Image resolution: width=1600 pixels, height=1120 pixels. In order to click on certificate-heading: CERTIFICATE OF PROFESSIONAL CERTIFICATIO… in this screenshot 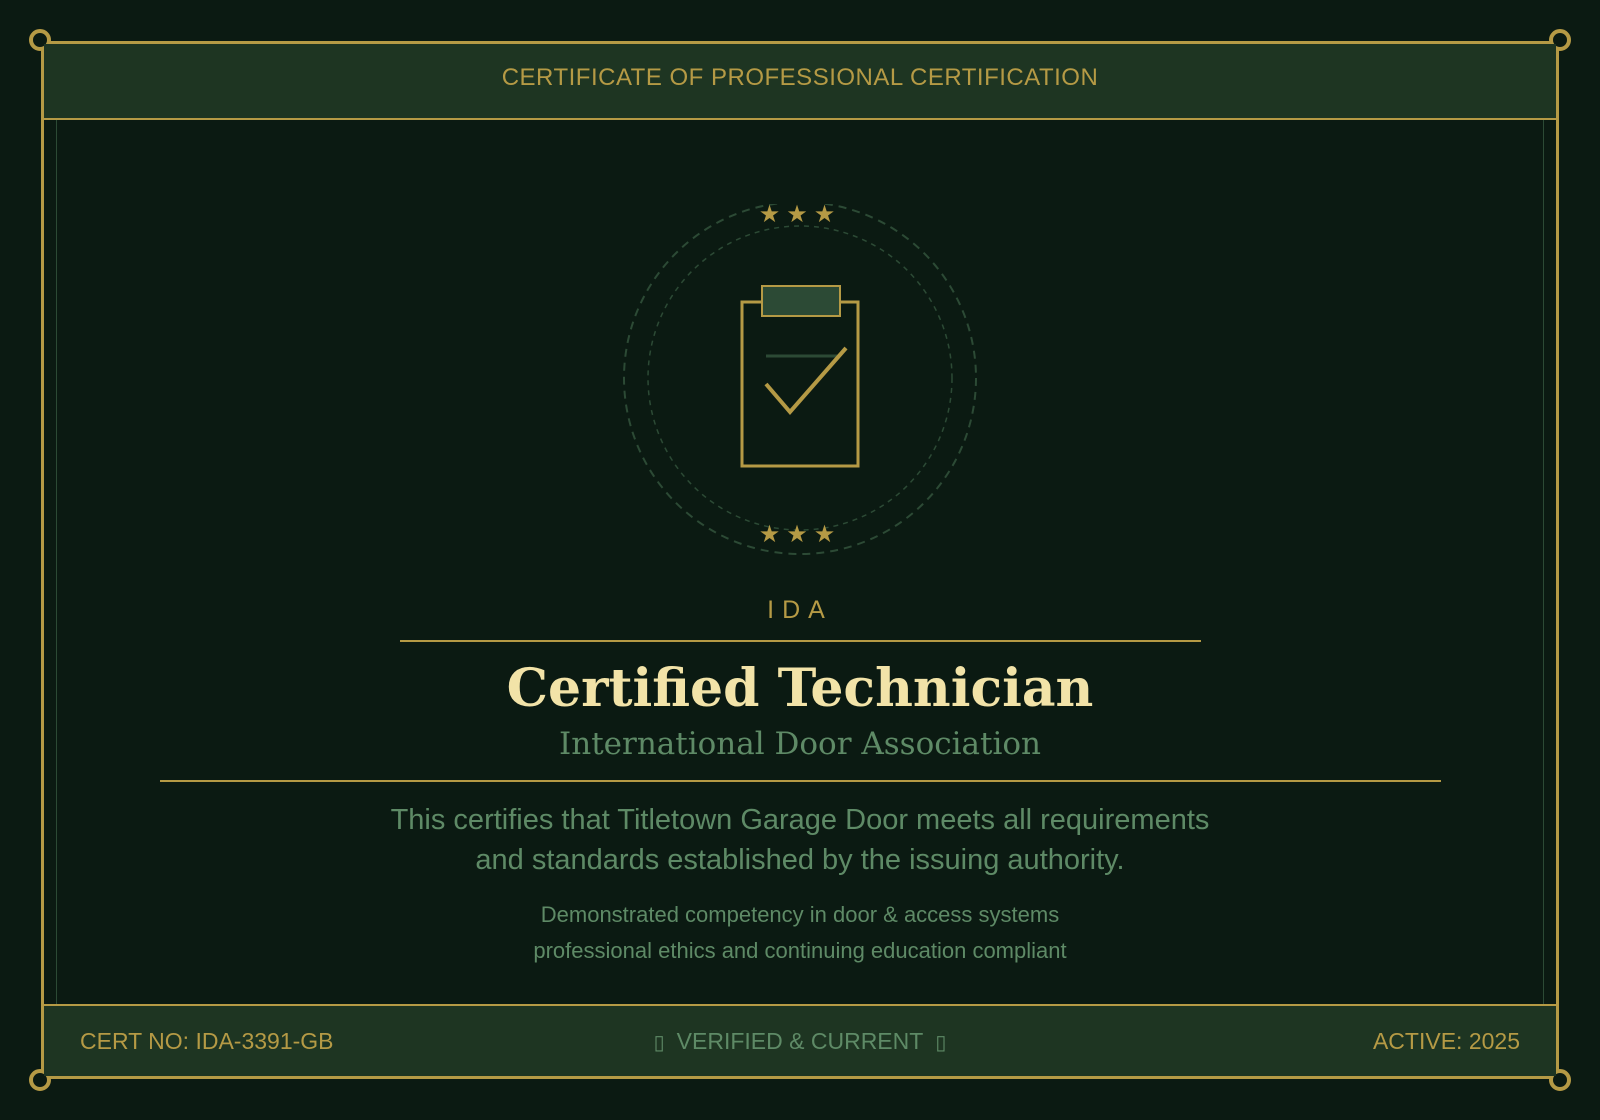, I will do `click(800, 77)`.